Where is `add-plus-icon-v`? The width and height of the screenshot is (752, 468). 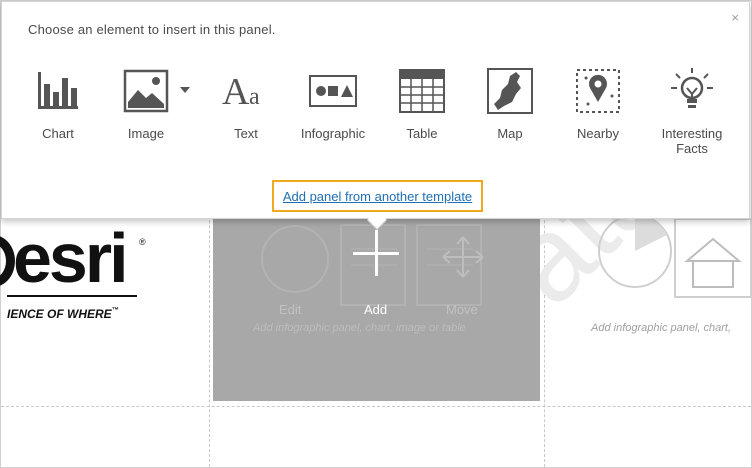 add-plus-icon-v is located at coordinates (376, 253).